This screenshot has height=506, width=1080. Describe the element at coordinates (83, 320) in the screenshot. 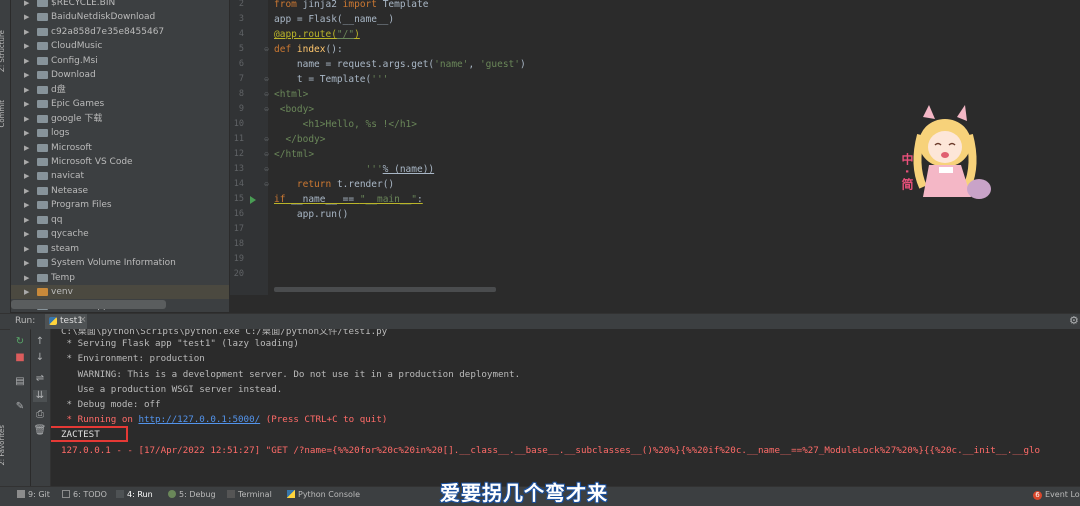

I see `close-icon: ×` at that location.